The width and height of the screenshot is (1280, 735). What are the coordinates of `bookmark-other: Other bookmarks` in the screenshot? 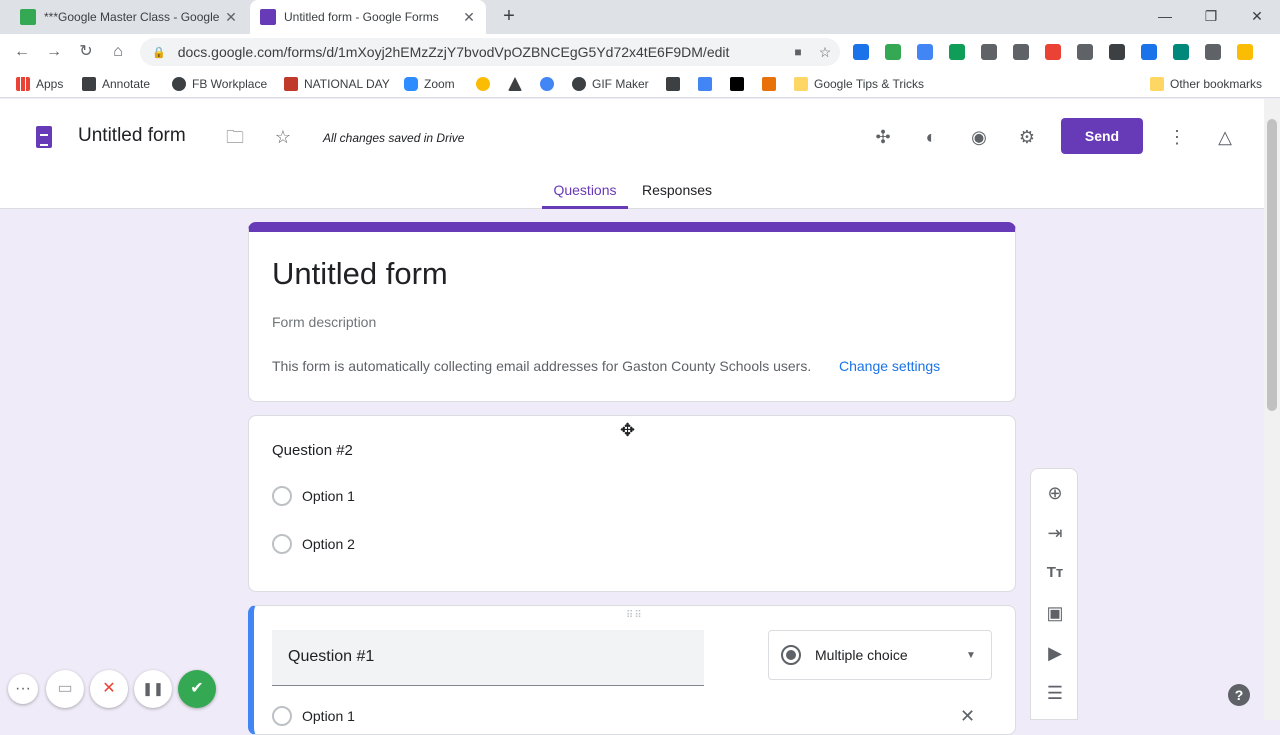 It's located at (1206, 84).